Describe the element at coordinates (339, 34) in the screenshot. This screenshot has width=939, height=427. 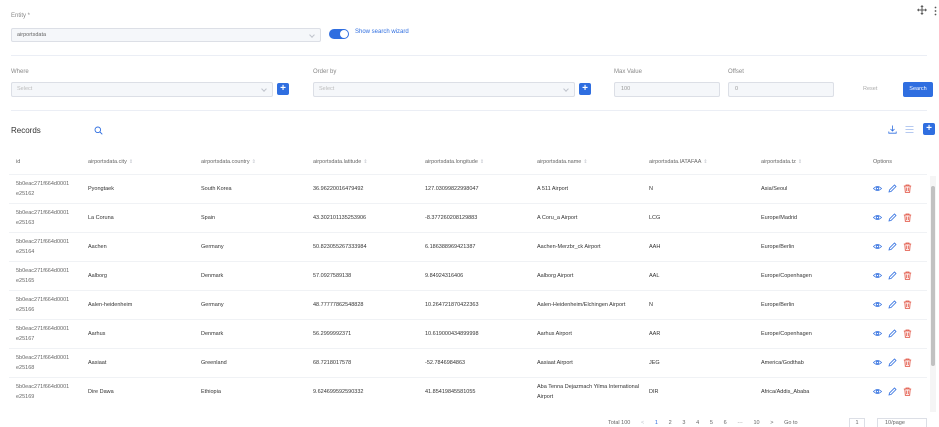
I see `search-wizard-toggle` at that location.